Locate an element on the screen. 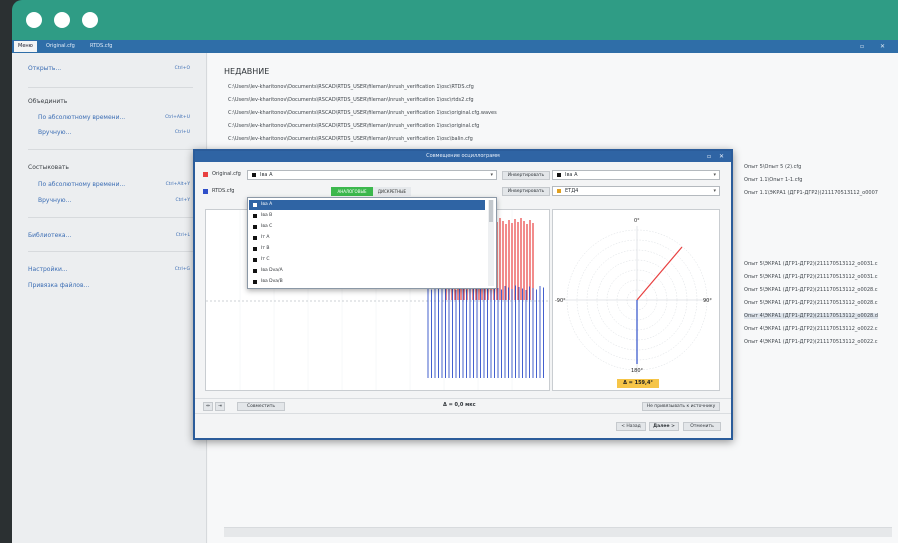  channel-select: Iва A ▾ is located at coordinates (372, 175).